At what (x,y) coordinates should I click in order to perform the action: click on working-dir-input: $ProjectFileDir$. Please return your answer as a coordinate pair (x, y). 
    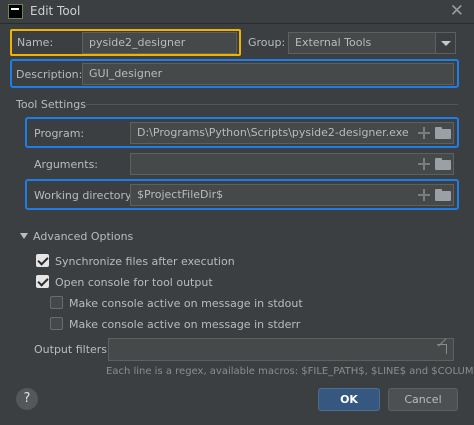
    Looking at the image, I should click on (292, 195).